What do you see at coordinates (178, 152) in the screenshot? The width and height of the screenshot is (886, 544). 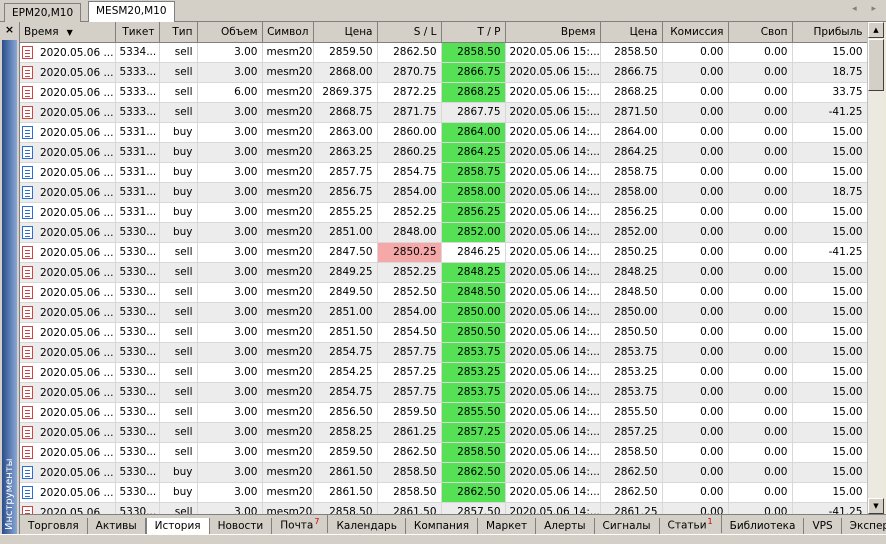 I see `cell-type: buy` at bounding box center [178, 152].